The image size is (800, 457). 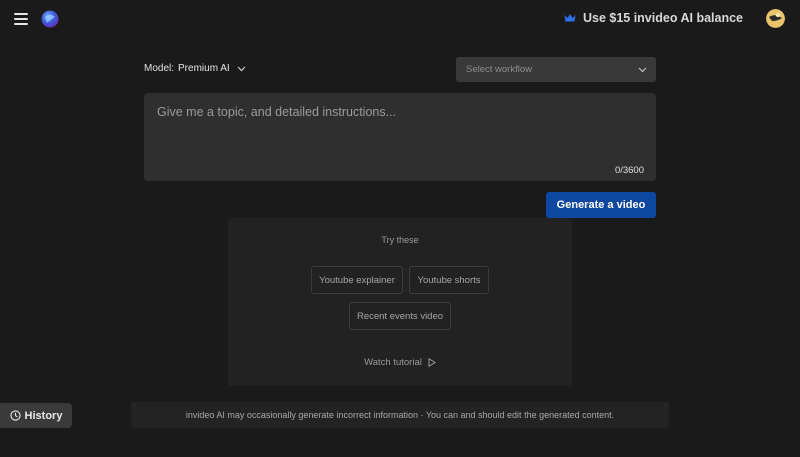 I want to click on balance-label: Use $15 invideo AI balance, so click(x=662, y=18).